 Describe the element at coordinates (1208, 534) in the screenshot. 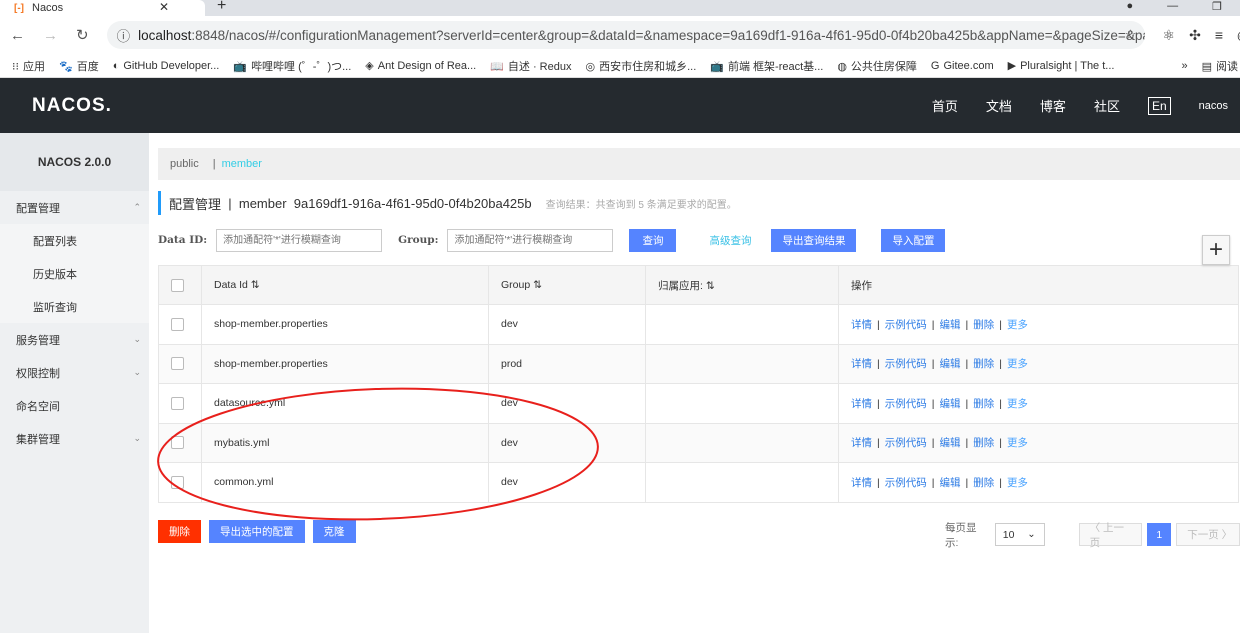

I see `next-page-button: 下一页 〉` at that location.